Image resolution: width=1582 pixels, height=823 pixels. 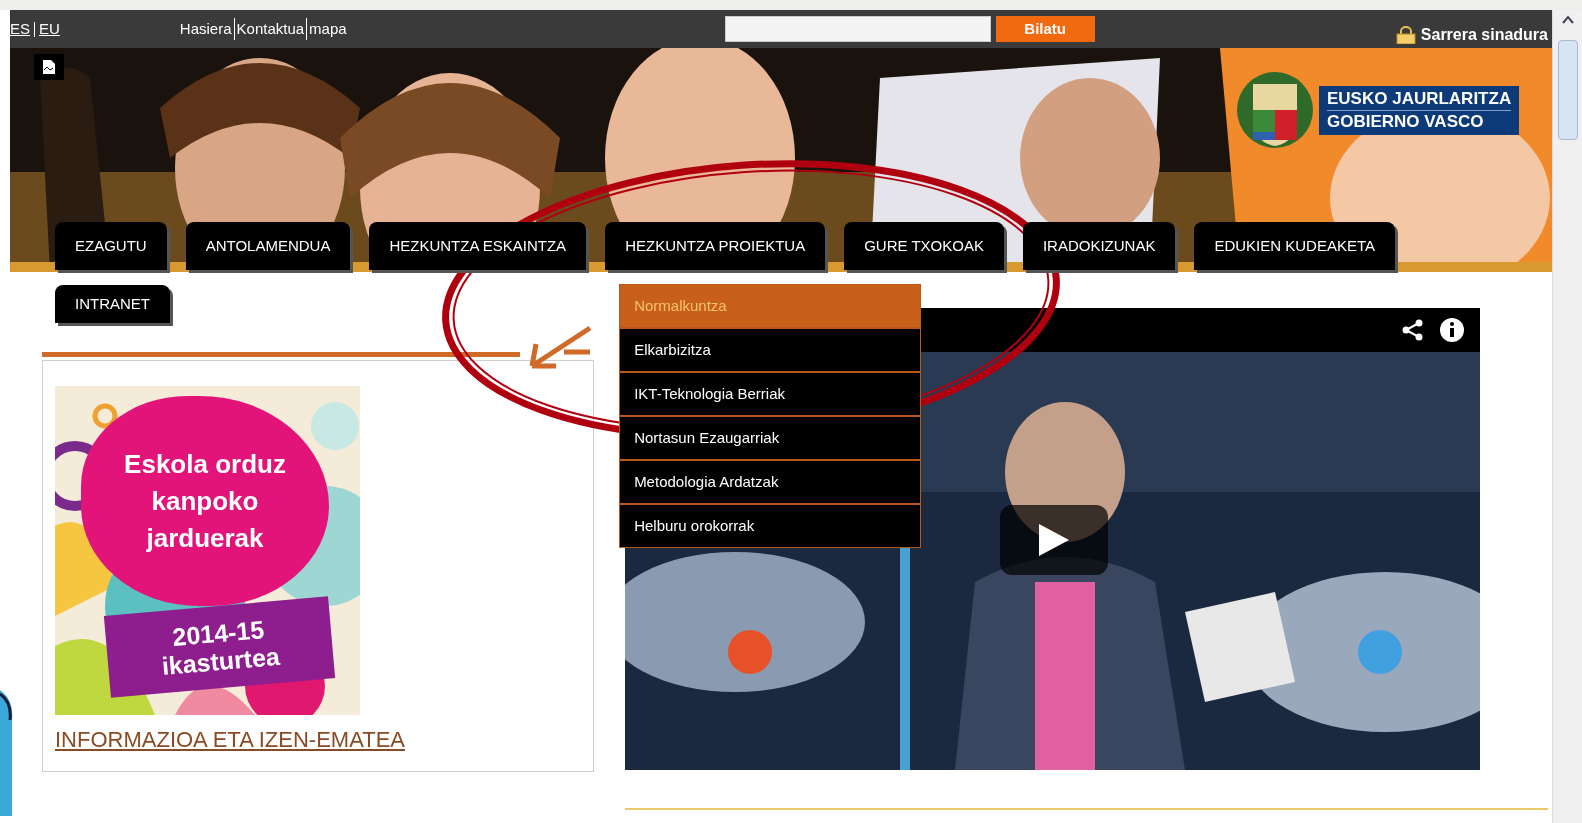 I want to click on menu-item: Metodologia Ardatzak, so click(x=770, y=482).